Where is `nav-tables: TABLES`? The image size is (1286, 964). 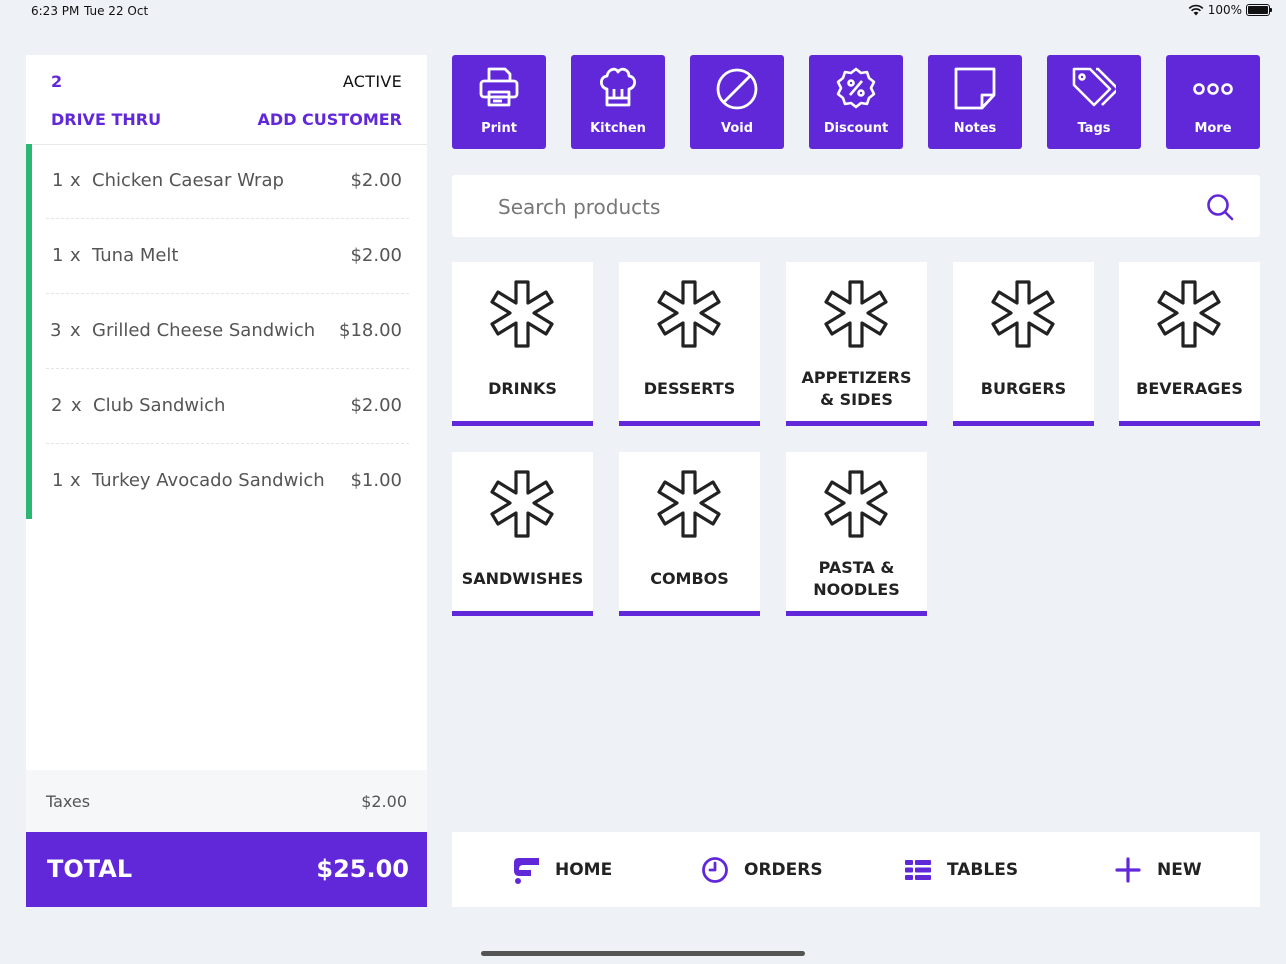
nav-tables: TABLES is located at coordinates (960, 869).